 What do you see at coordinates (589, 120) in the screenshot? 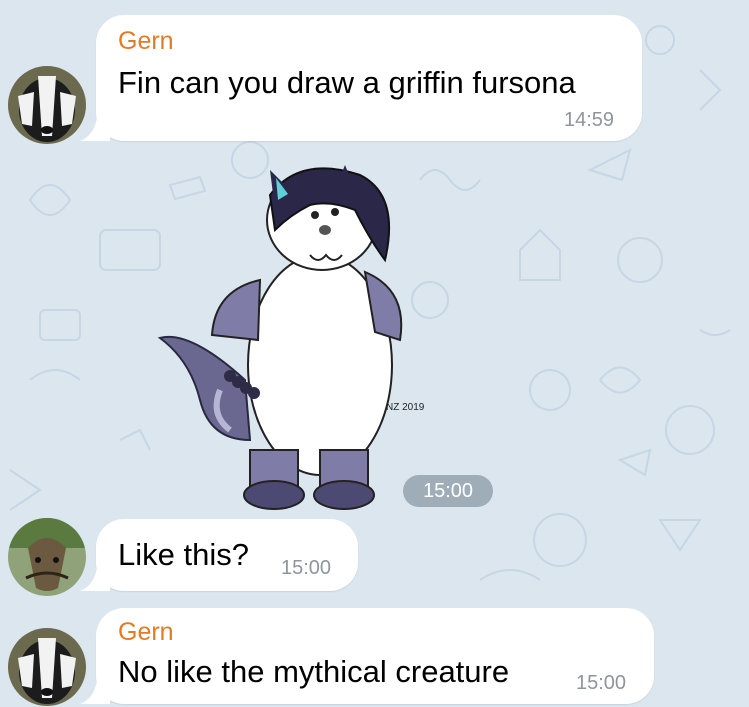
I see `message-time: 14:59` at bounding box center [589, 120].